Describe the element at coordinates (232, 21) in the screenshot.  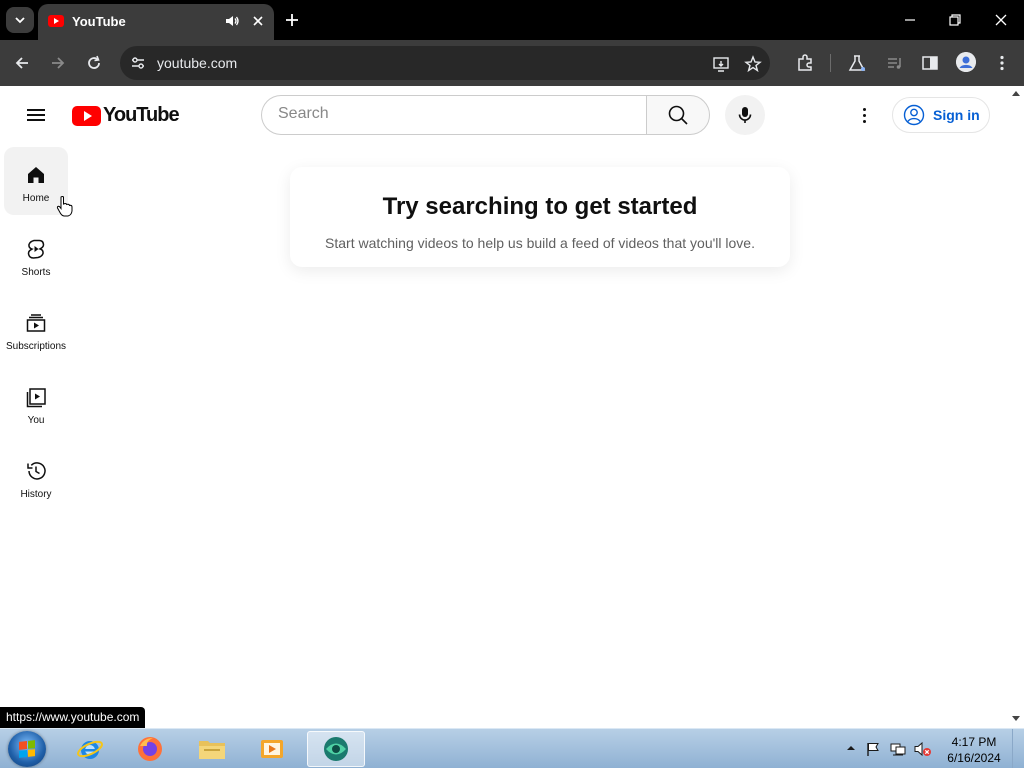
I see `speaker-icon` at that location.